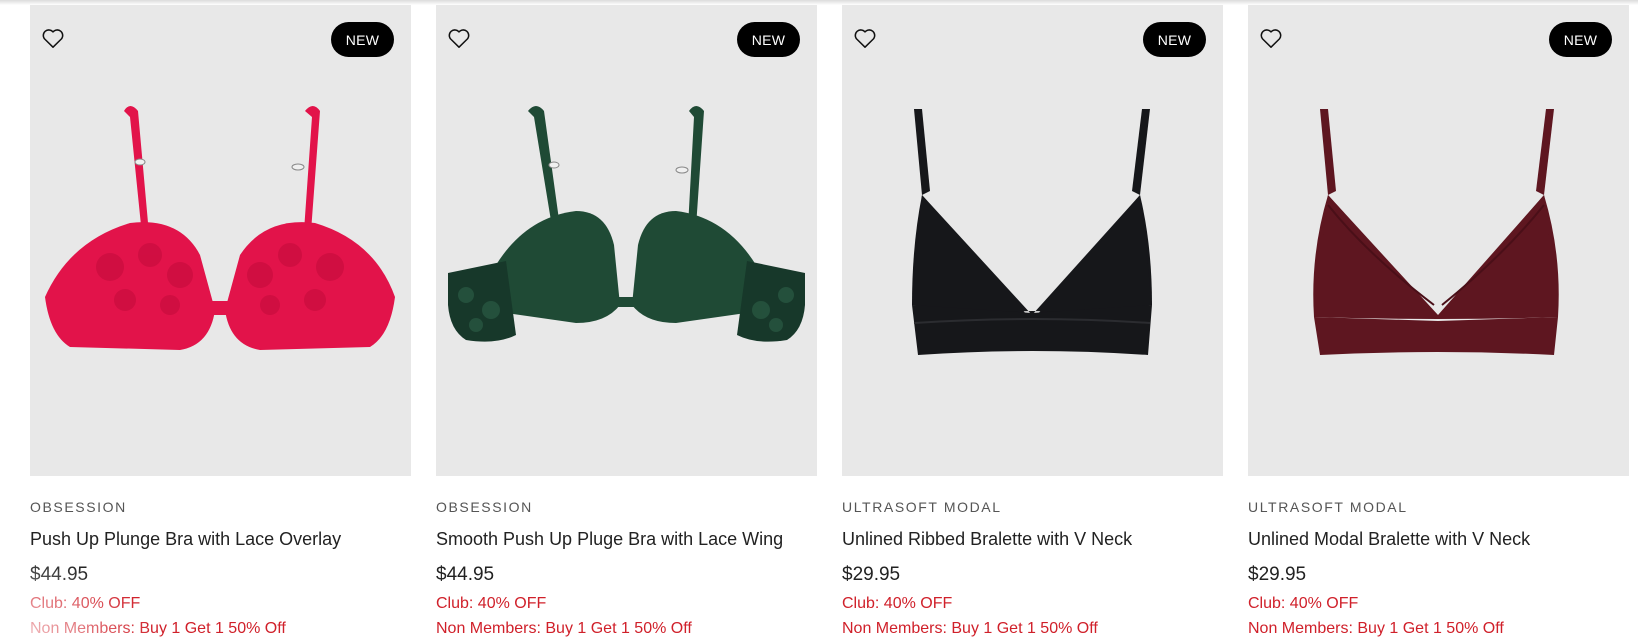 This screenshot has width=1638, height=642. I want to click on bralette-image-ribbed, so click(1032, 232).